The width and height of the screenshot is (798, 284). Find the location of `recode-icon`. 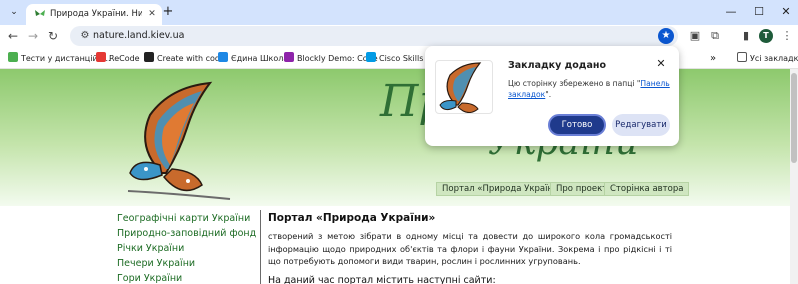

recode-icon is located at coordinates (101, 57).